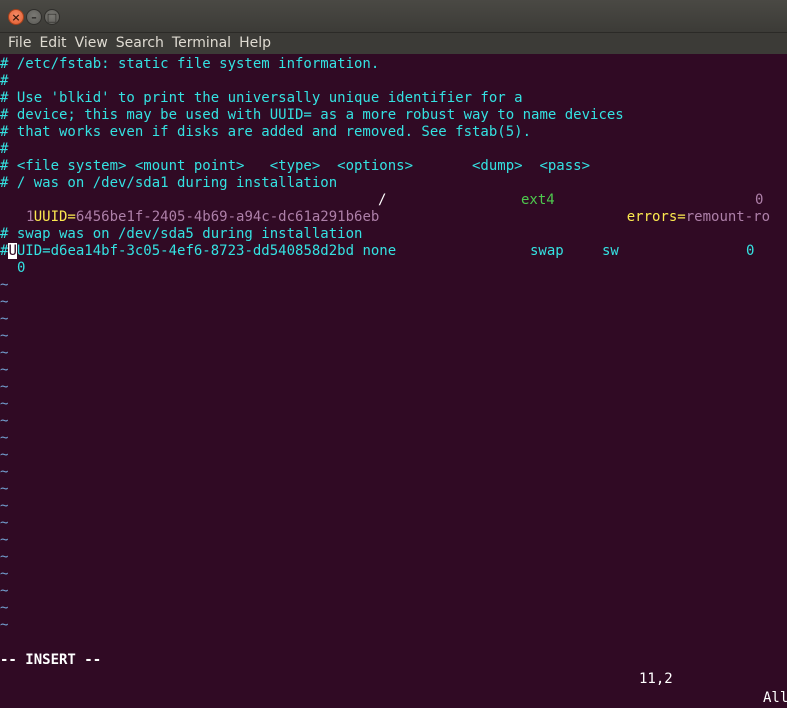  I want to click on editor-line: # / was on /dev/sda1 during installation, so click(169, 183).